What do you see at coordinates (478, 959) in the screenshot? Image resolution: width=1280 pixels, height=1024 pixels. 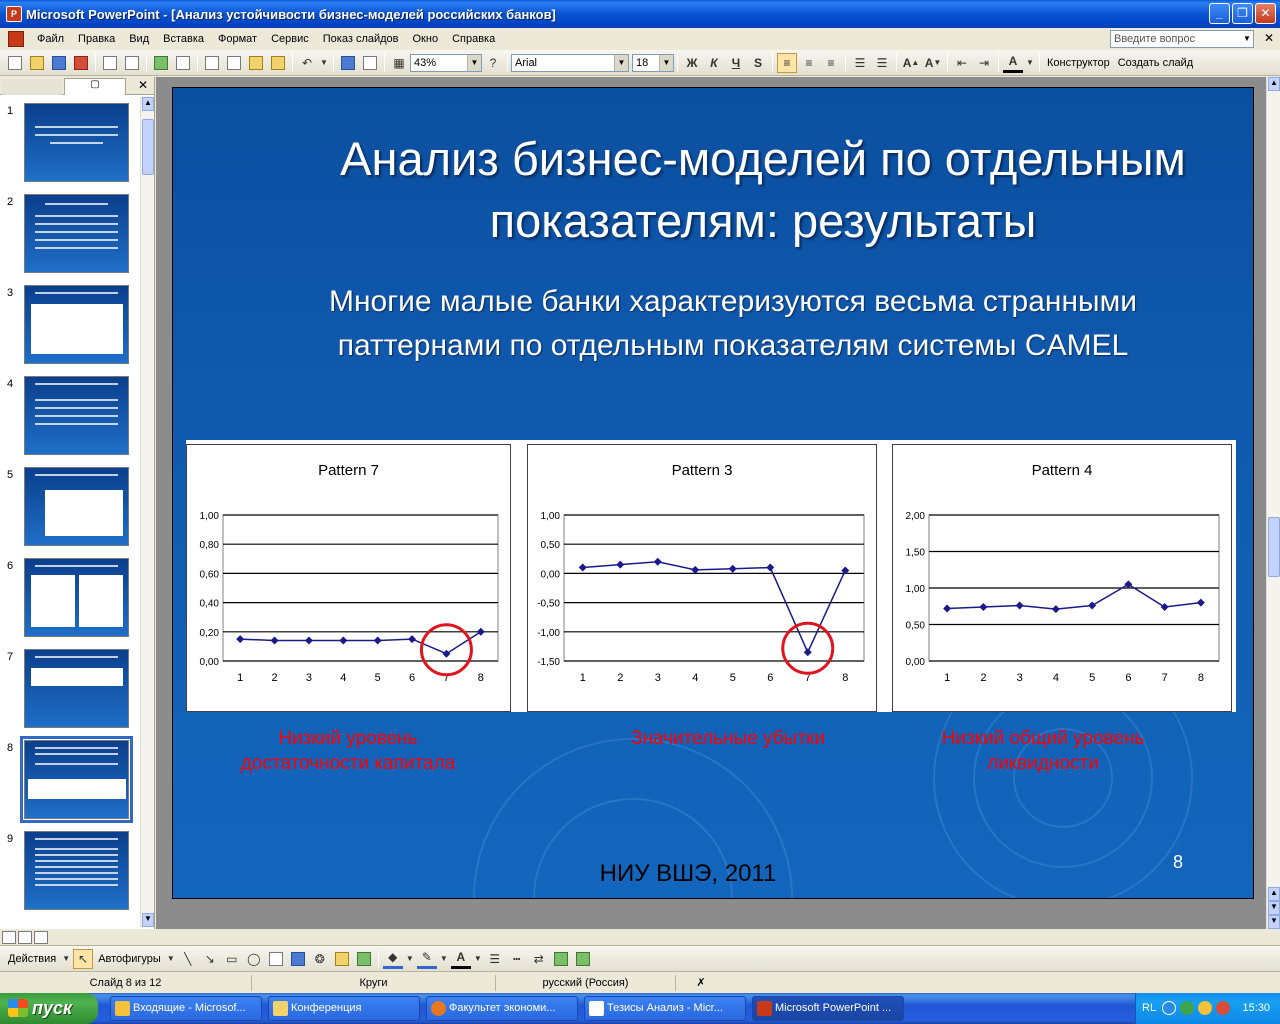 I see `text-color-dropdown-icon: ▼` at bounding box center [478, 959].